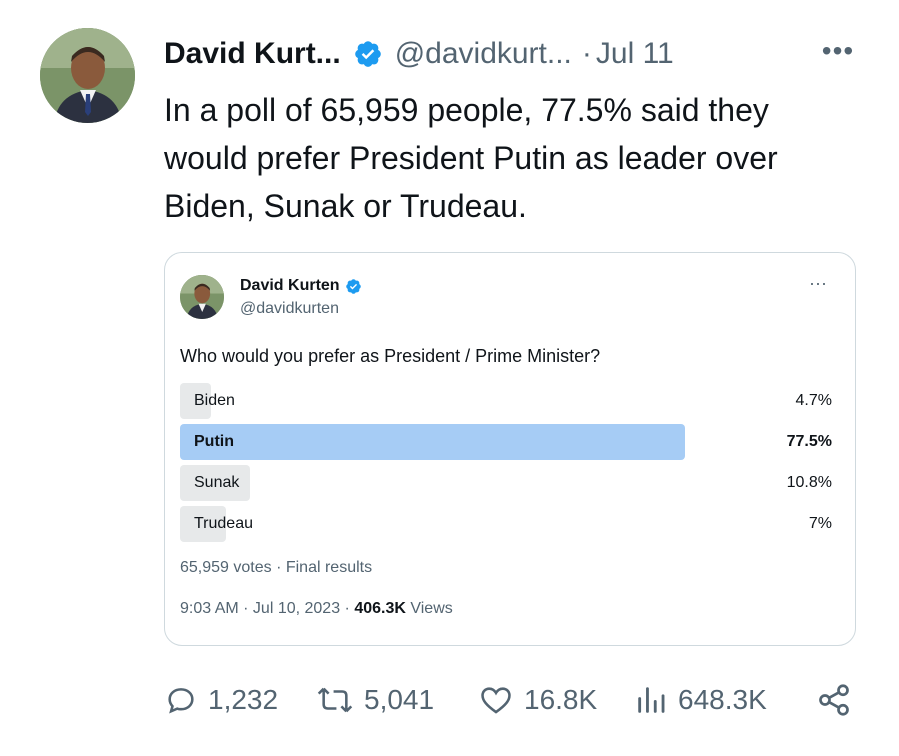 This screenshot has height=756, width=899. What do you see at coordinates (335, 700) in the screenshot?
I see `repost-icon` at bounding box center [335, 700].